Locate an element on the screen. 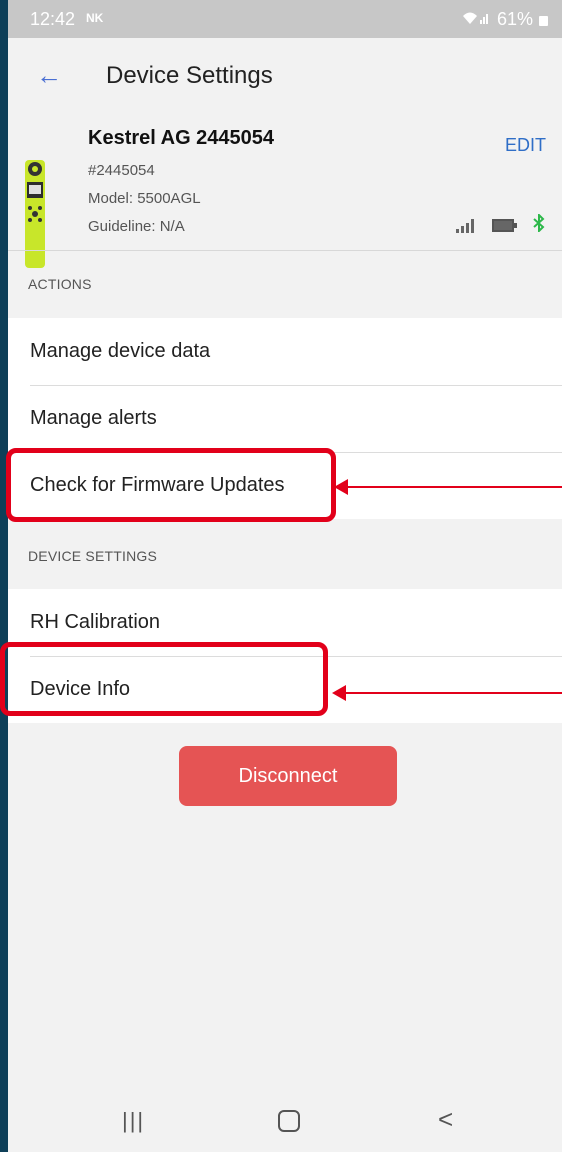  home-icon is located at coordinates (289, 1121).